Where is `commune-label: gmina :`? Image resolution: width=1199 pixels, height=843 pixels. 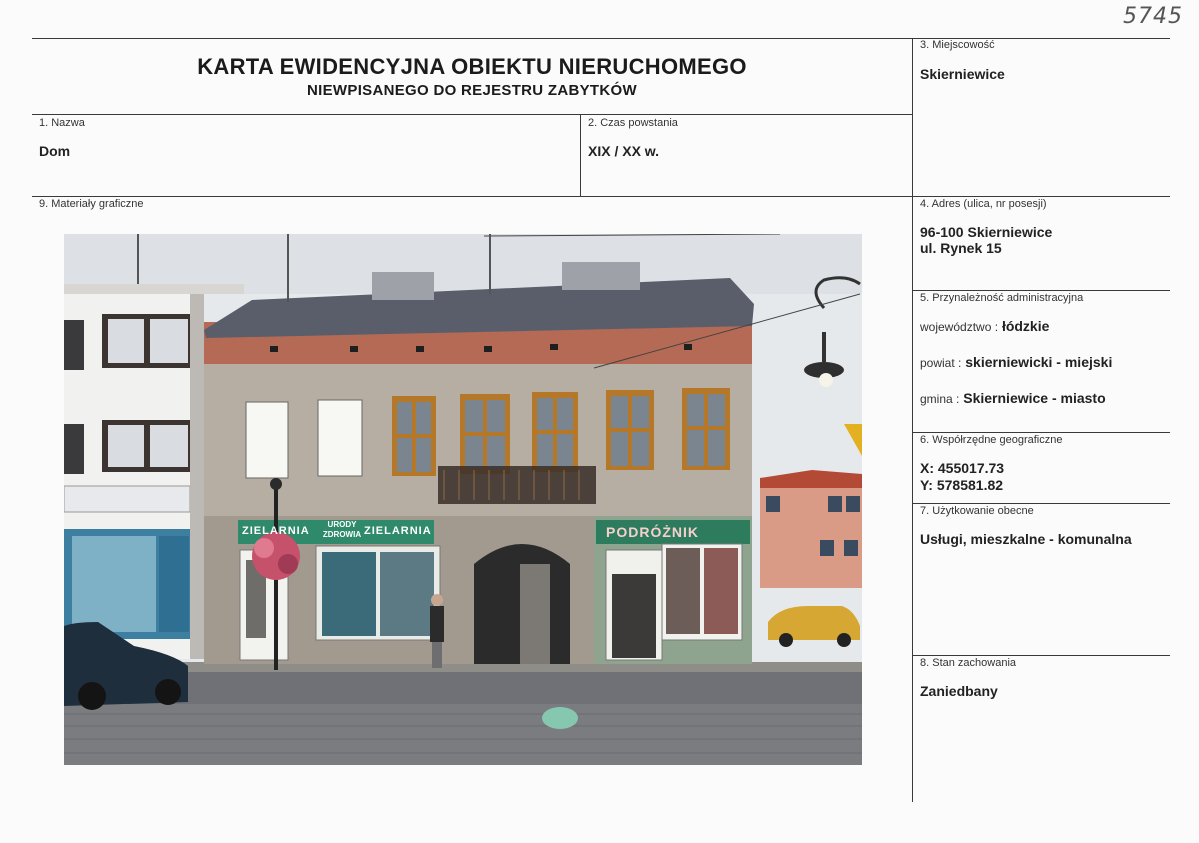
commune-label: gmina : is located at coordinates (940, 399).